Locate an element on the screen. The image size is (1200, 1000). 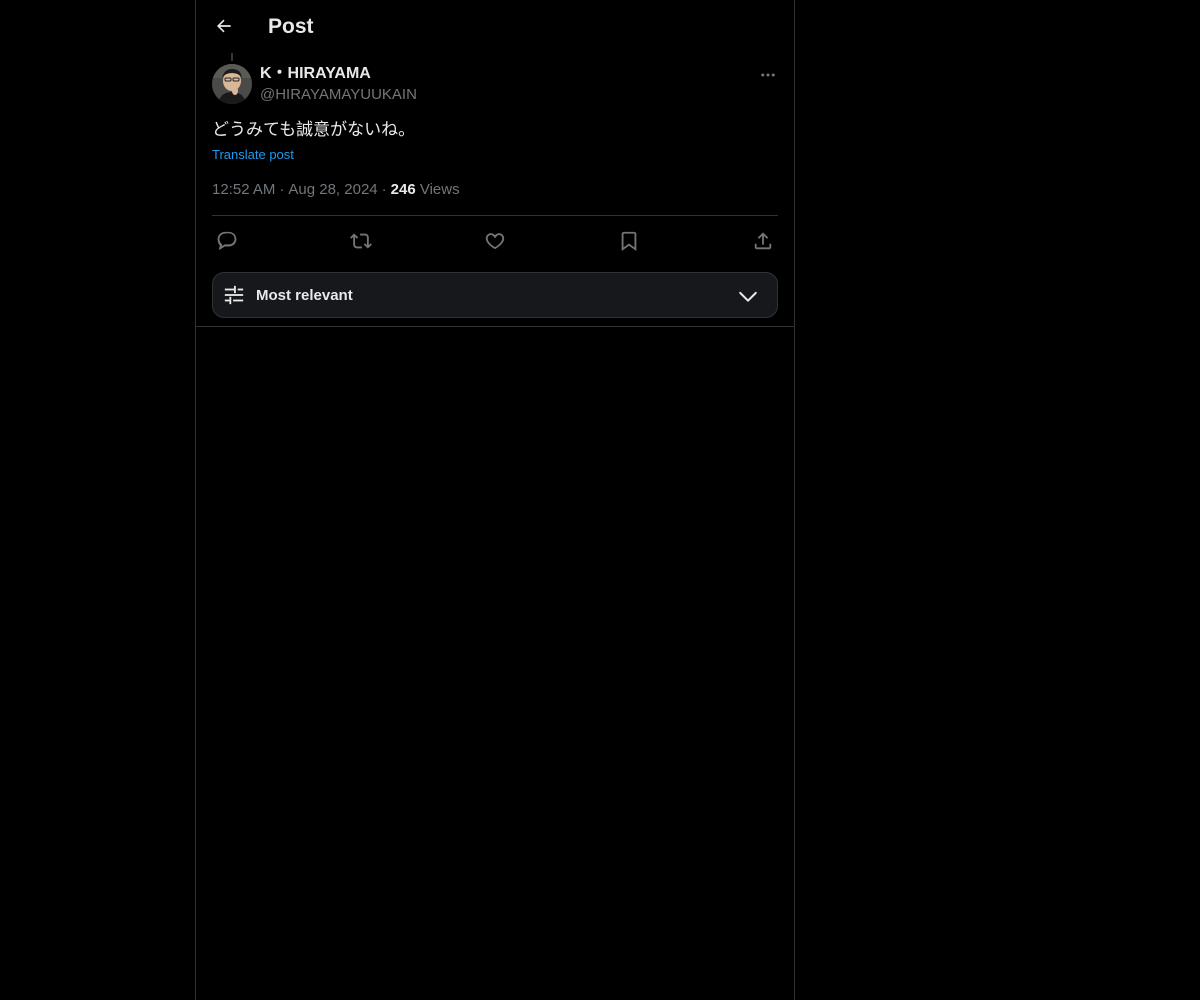
bookmark-icon is located at coordinates (629, 241).